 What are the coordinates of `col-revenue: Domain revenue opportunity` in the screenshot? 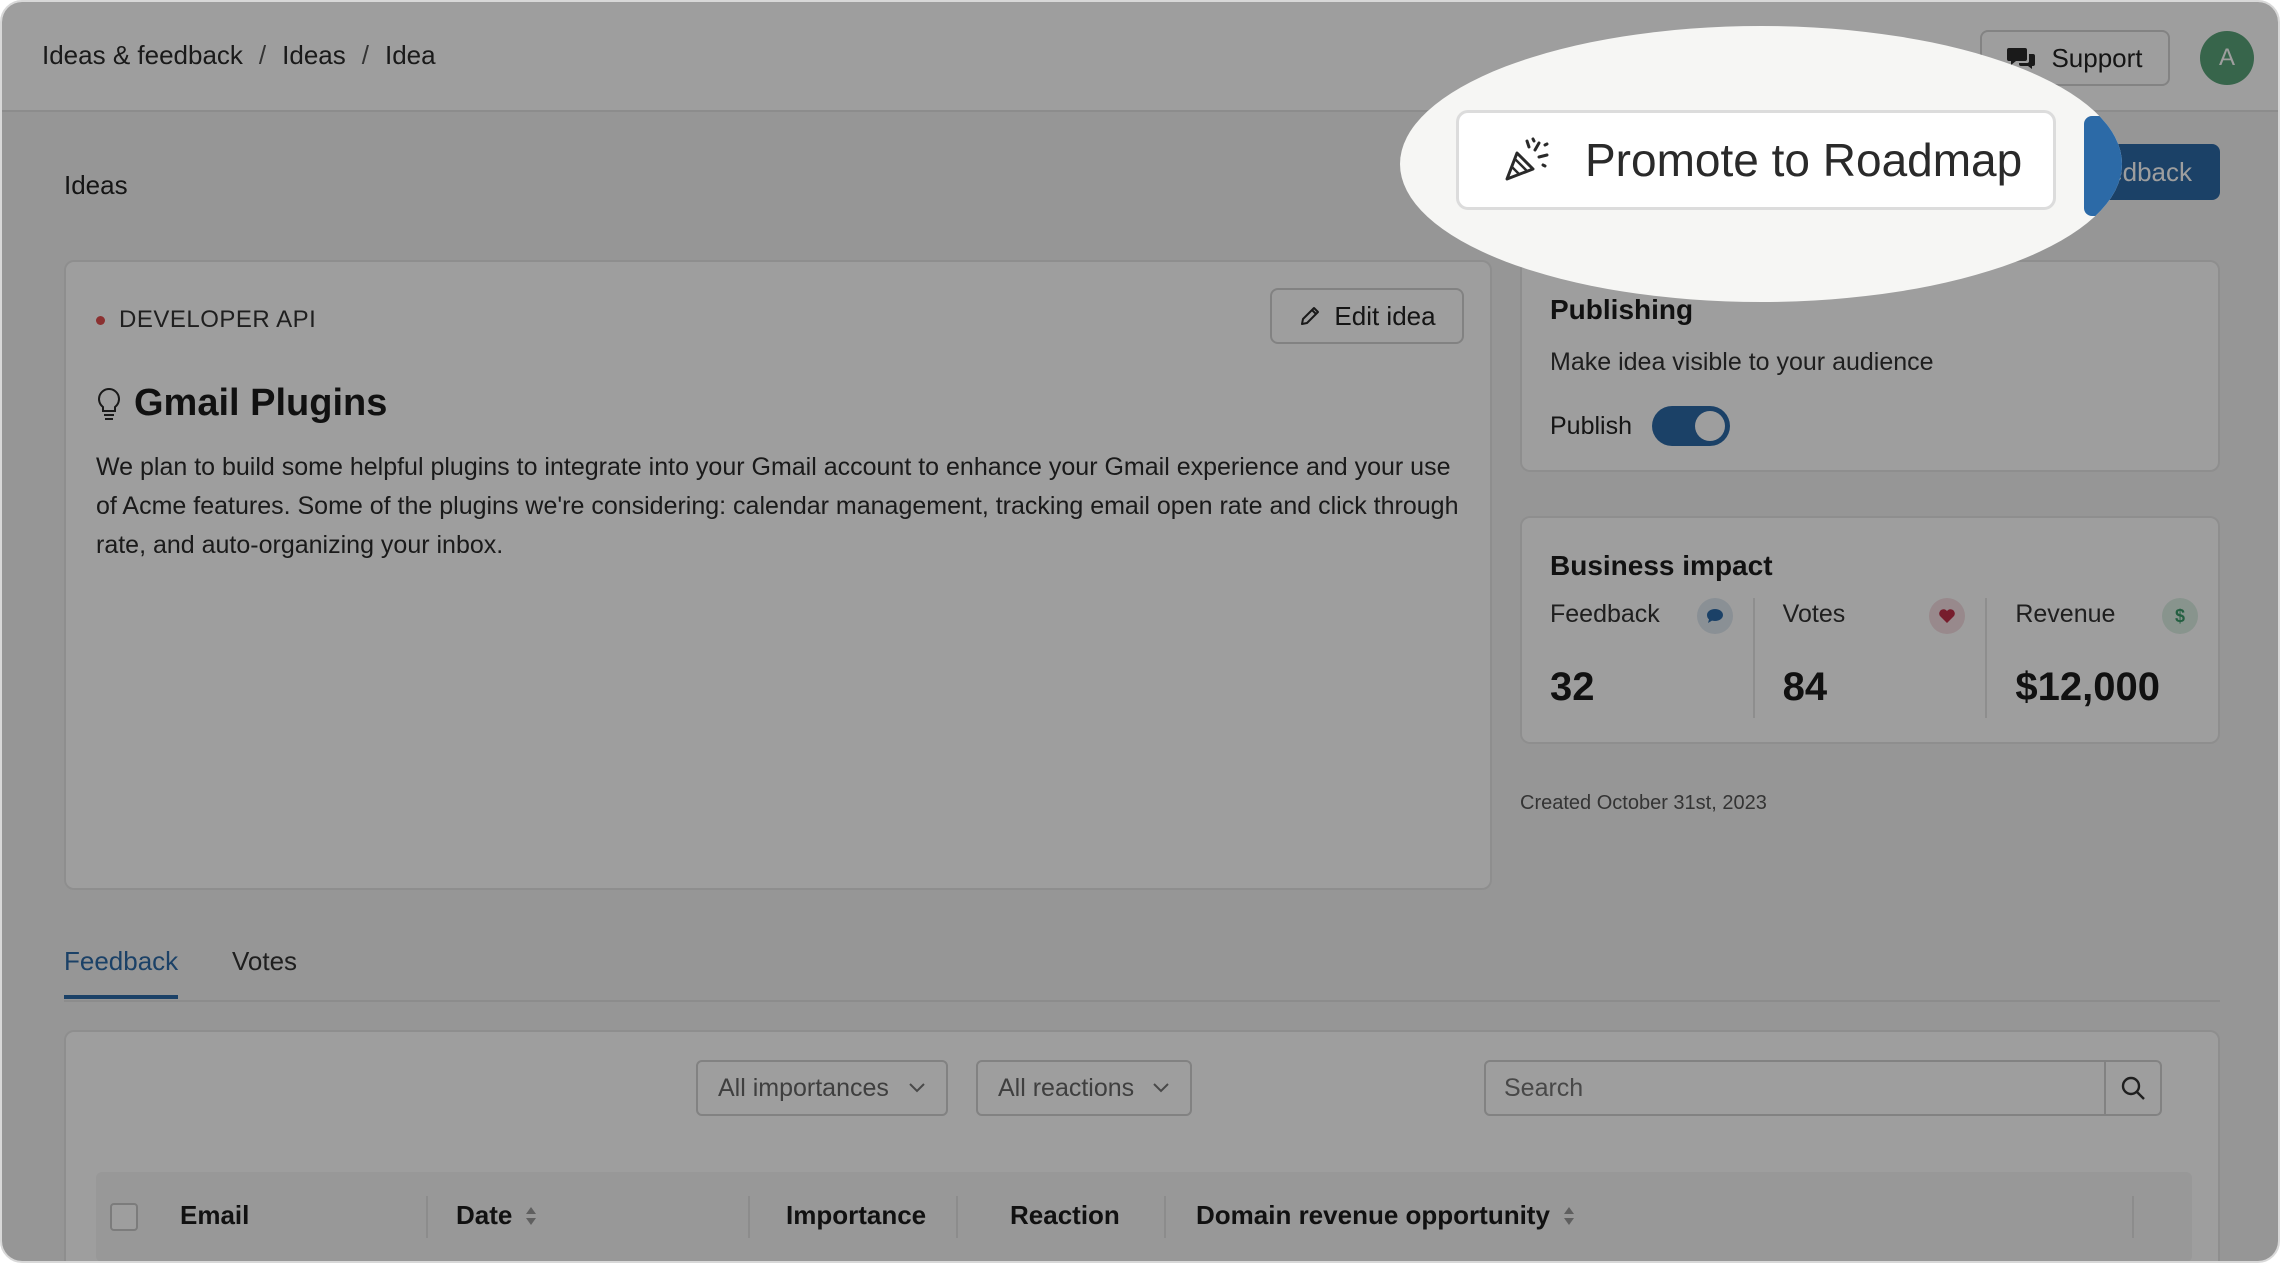 It's located at (1386, 1215).